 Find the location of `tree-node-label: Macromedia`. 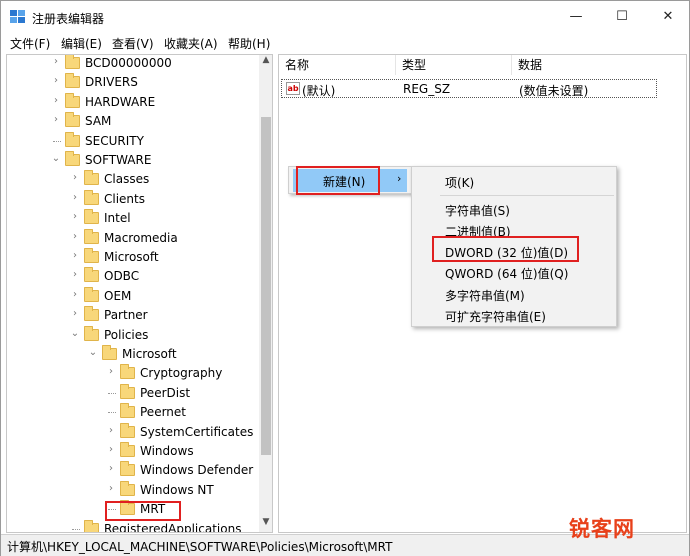

tree-node-label: Macromedia is located at coordinates (141, 237).